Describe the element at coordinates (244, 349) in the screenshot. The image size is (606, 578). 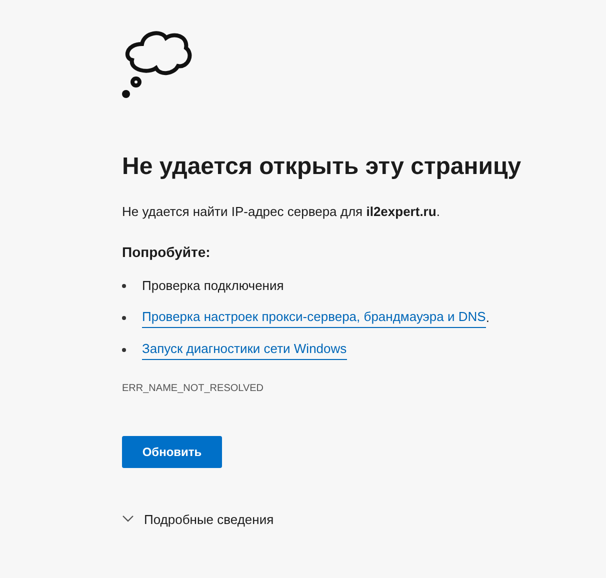
I see `suggestion-link: Запуск диагностики сети Windows` at that location.